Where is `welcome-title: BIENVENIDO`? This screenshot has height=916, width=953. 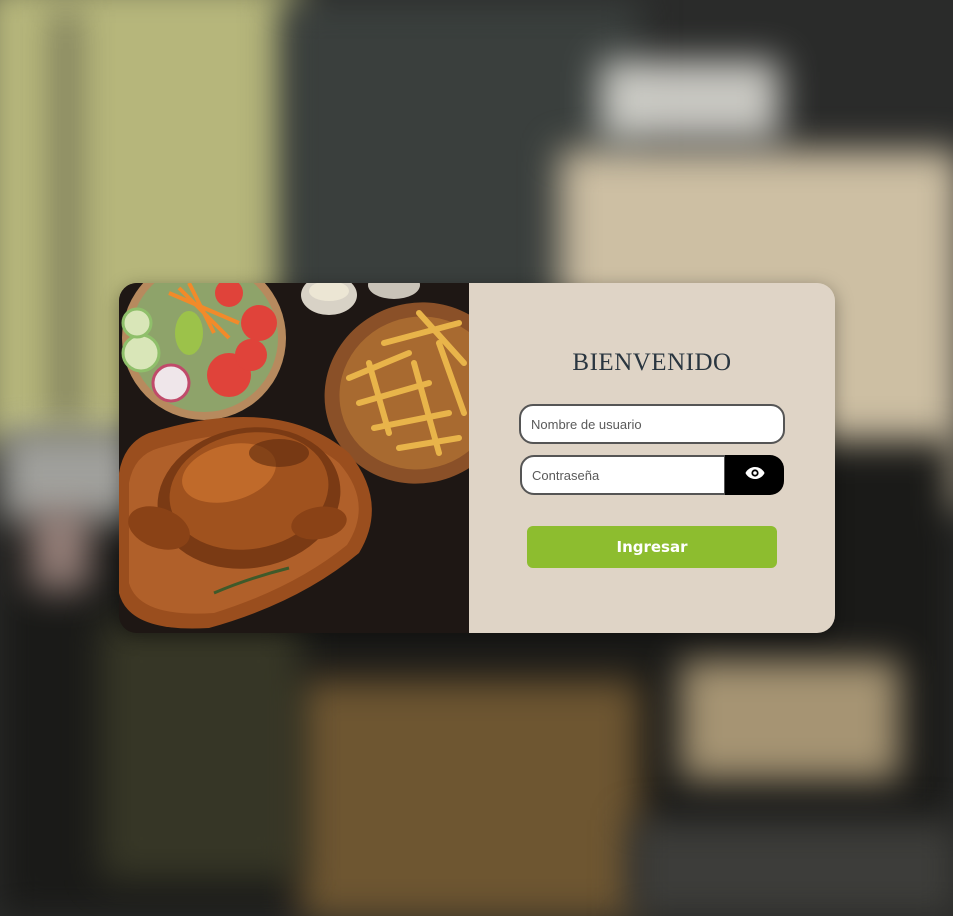 welcome-title: BIENVENIDO is located at coordinates (652, 362).